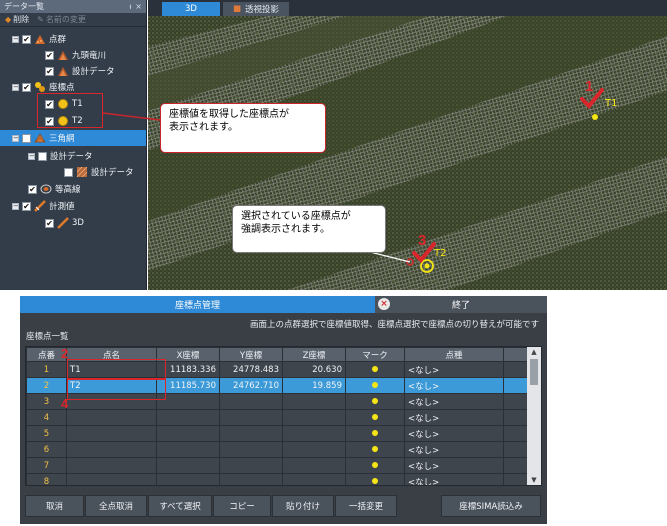  I want to click on callout-line: 表示されます。, so click(203, 127).